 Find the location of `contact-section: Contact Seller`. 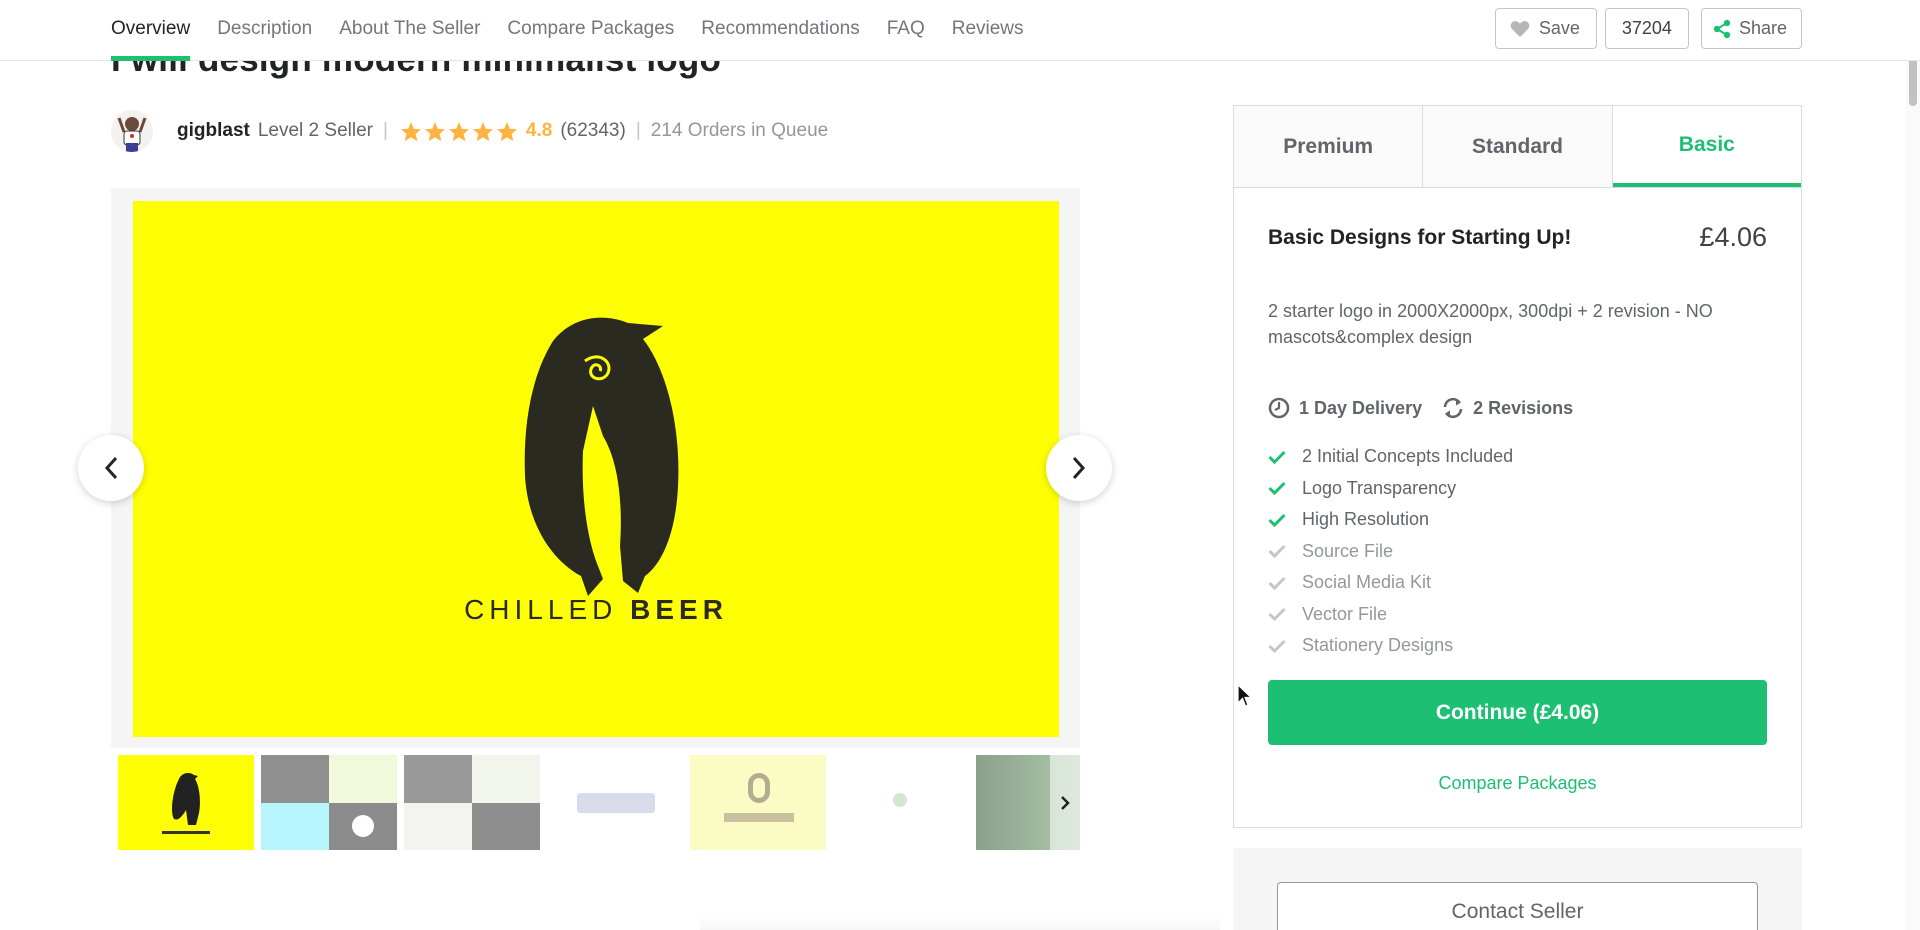

contact-section: Contact Seller is located at coordinates (1517, 889).